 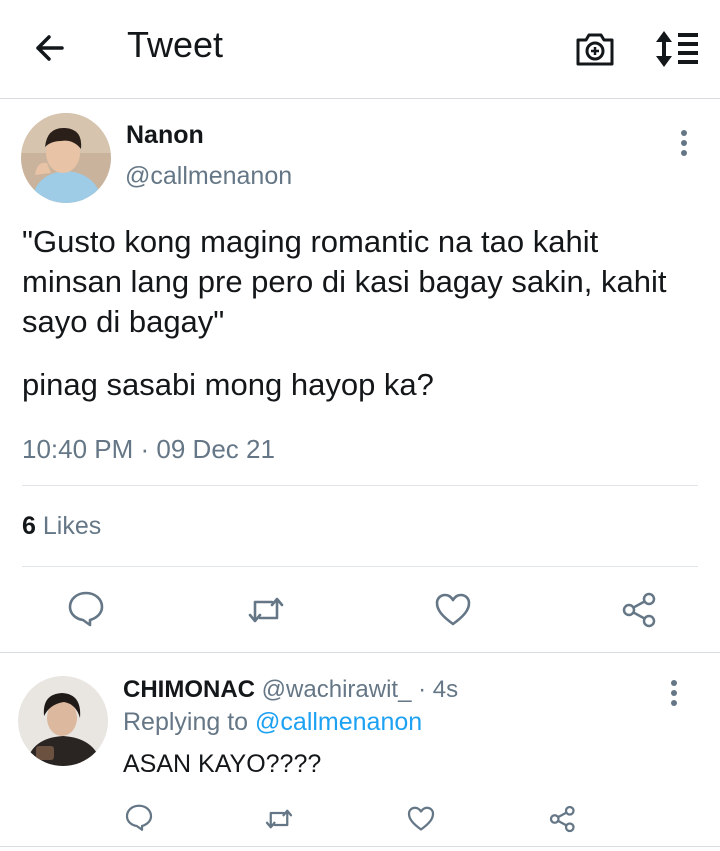 I want to click on share-button, so click(x=640, y=610).